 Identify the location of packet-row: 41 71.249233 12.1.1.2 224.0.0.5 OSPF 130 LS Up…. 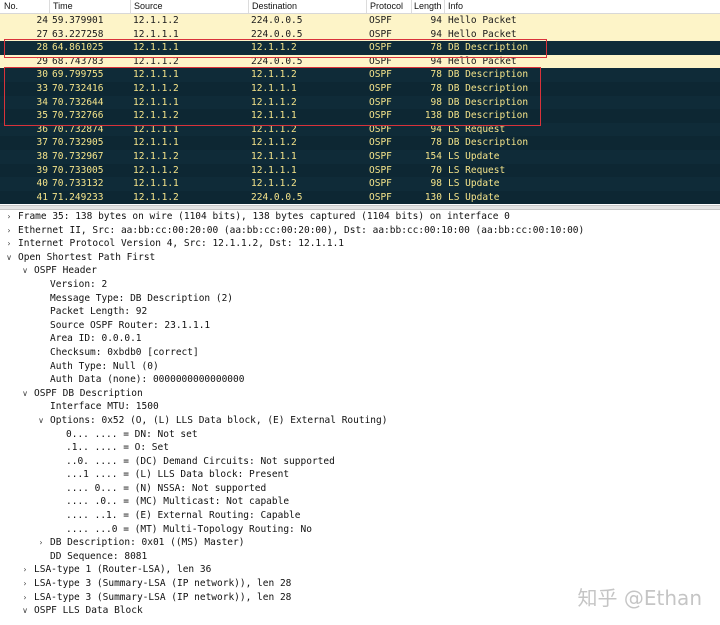
(360, 197).